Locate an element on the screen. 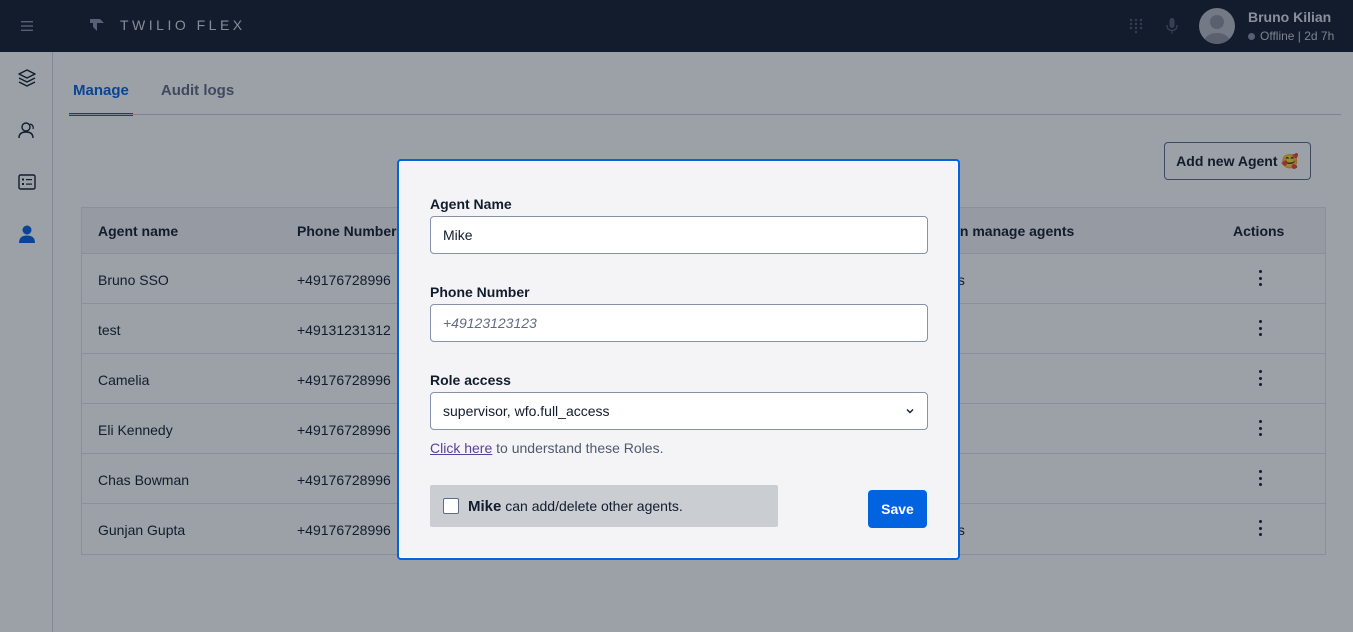 This screenshot has height=632, width=1353. manage-agents-panel: Mike can add/delete other agents. is located at coordinates (604, 506).